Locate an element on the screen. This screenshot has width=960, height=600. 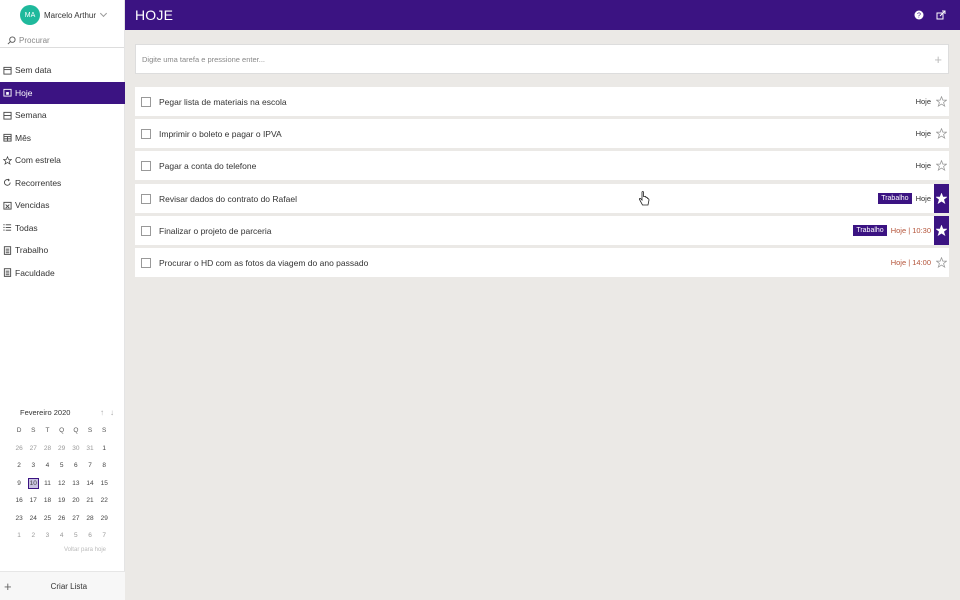
share-icon is located at coordinates (941, 15).